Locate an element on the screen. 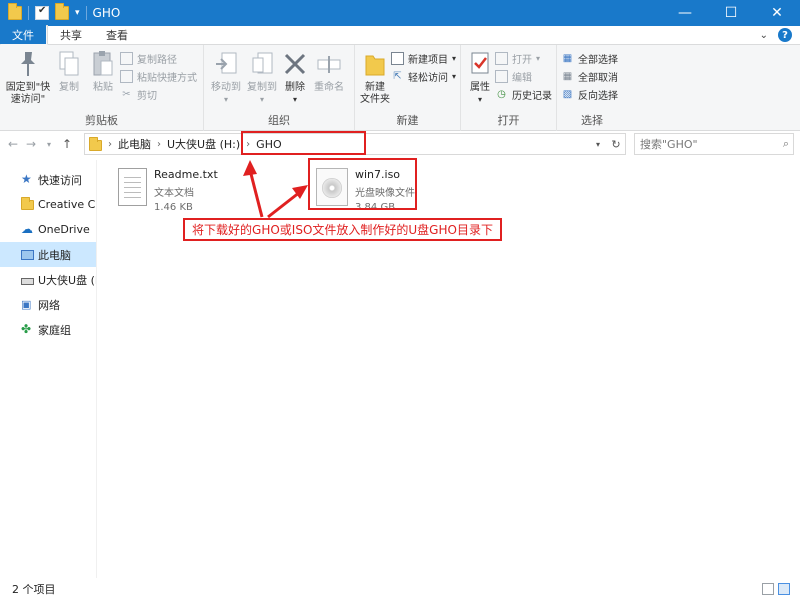 The height and width of the screenshot is (600, 800). sidebar-item-usb-drive: U大侠U盘 (H: is located at coordinates (48, 279).